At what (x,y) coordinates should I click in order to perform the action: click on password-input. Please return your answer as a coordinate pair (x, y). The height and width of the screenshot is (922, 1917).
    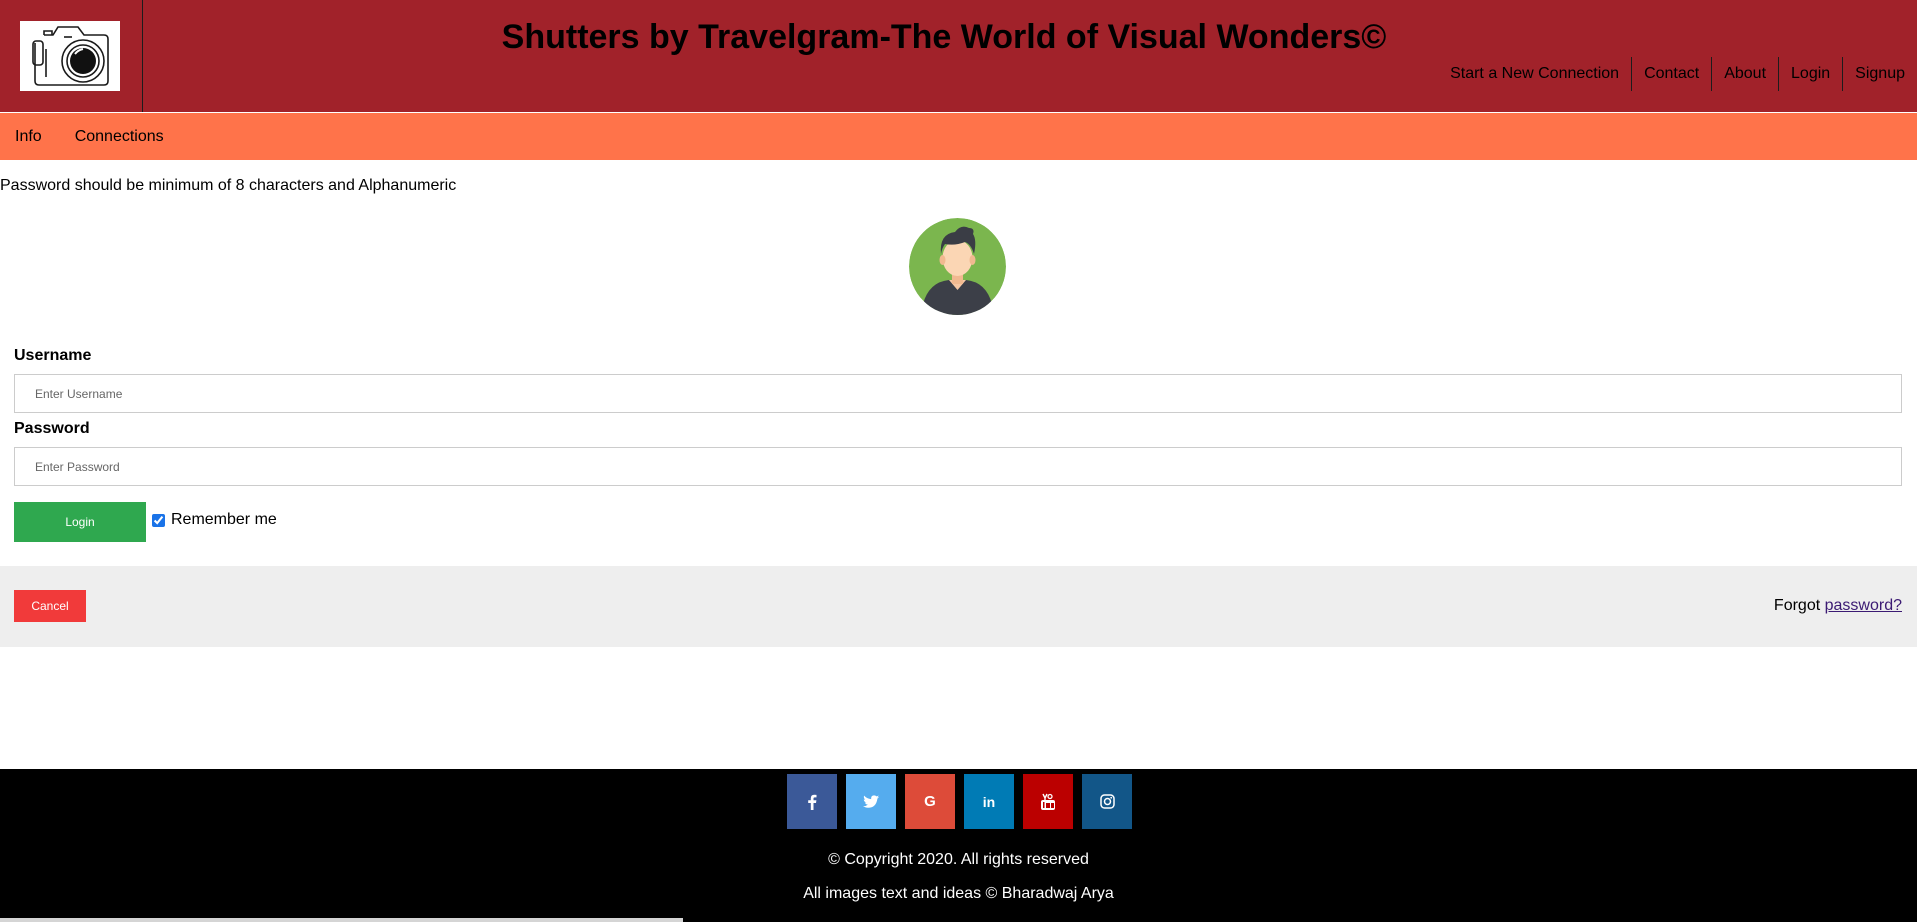
    Looking at the image, I should click on (958, 466).